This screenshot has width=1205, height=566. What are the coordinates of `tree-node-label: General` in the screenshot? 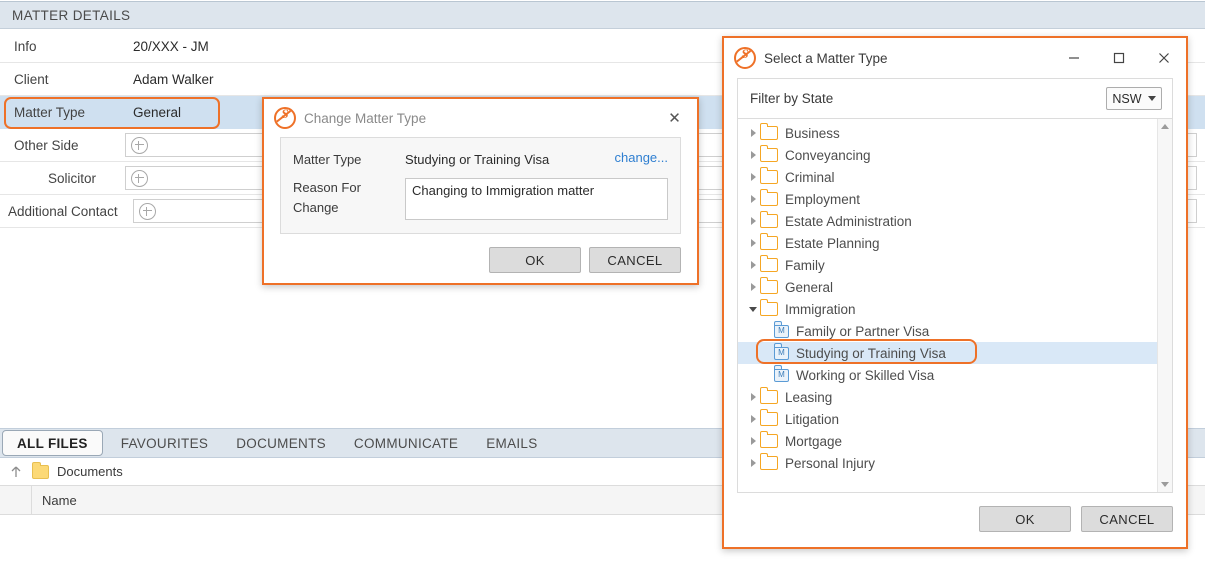 It's located at (809, 287).